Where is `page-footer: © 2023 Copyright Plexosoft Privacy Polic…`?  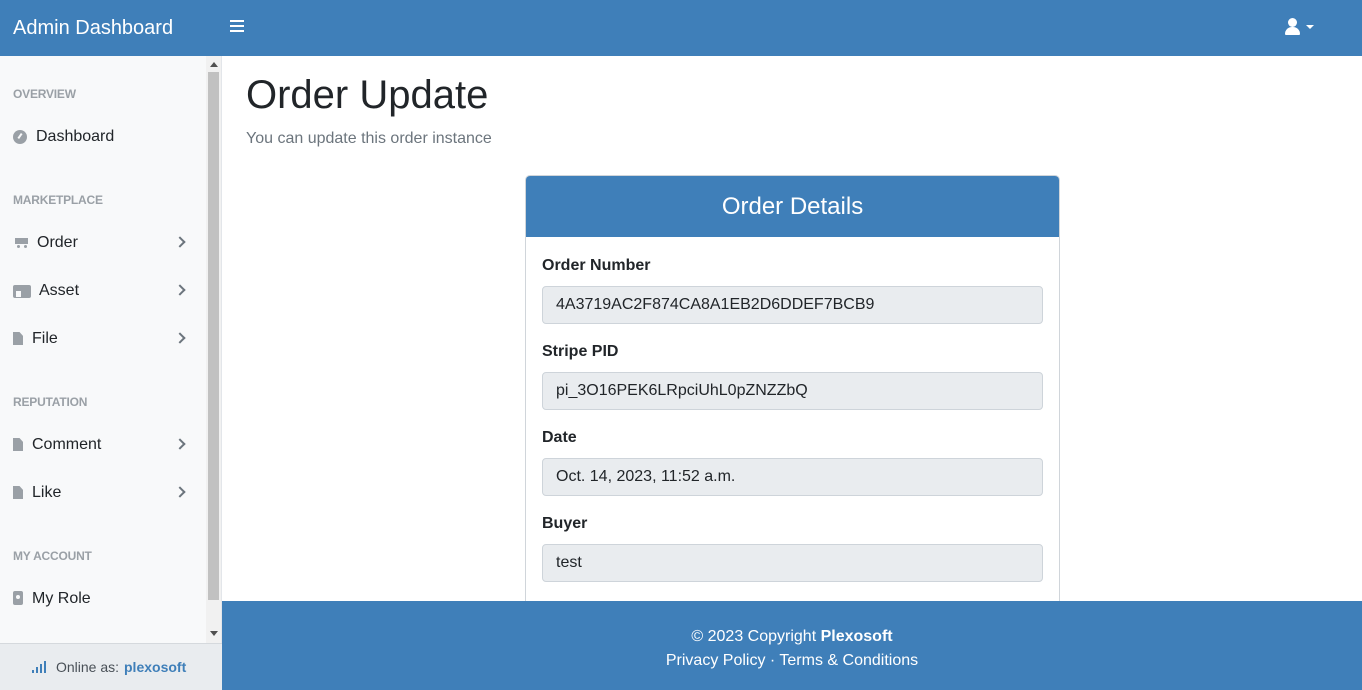 page-footer: © 2023 Copyright Plexosoft Privacy Polic… is located at coordinates (792, 645).